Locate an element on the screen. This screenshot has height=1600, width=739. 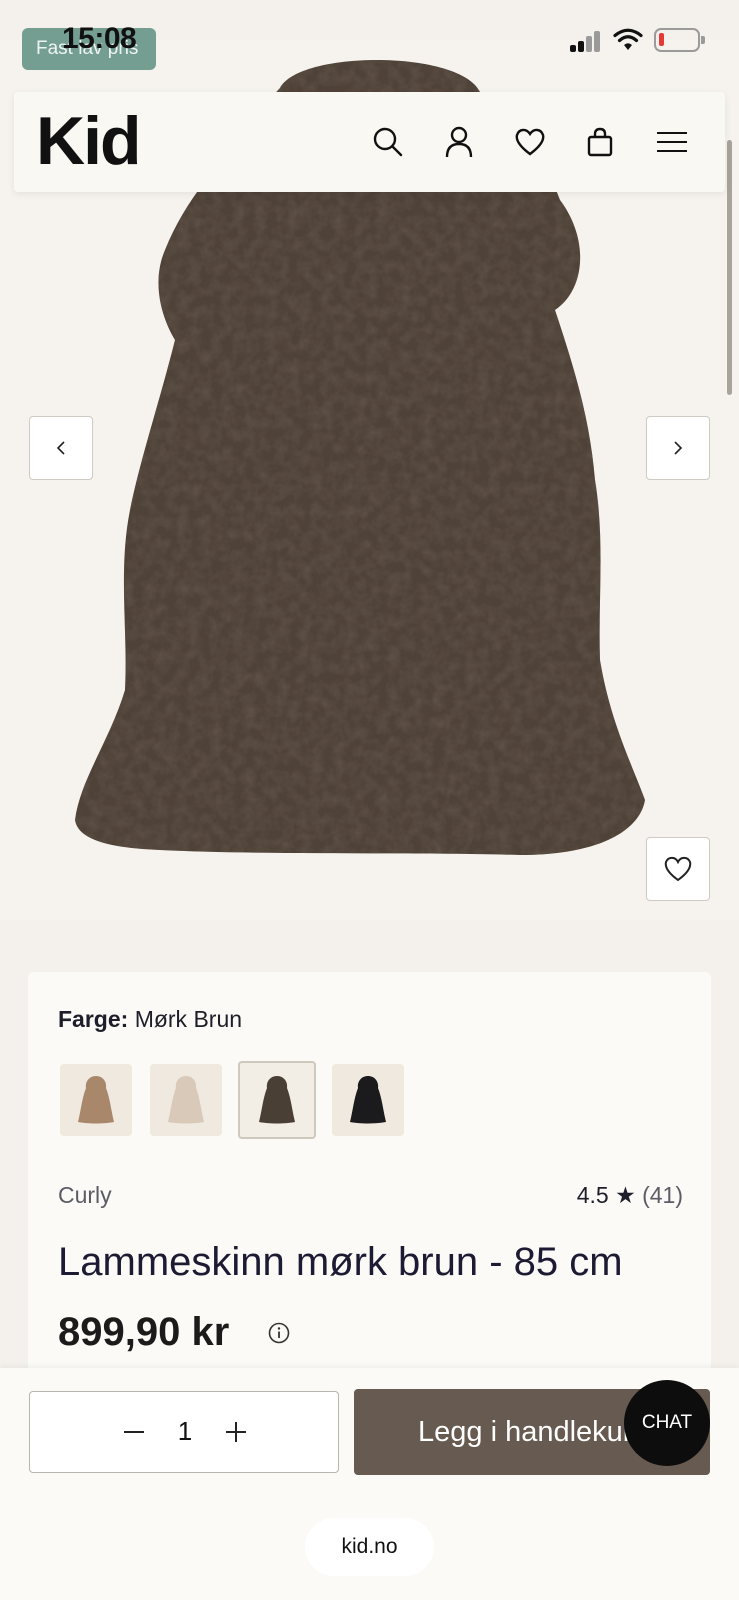
search-button is located at coordinates (388, 142).